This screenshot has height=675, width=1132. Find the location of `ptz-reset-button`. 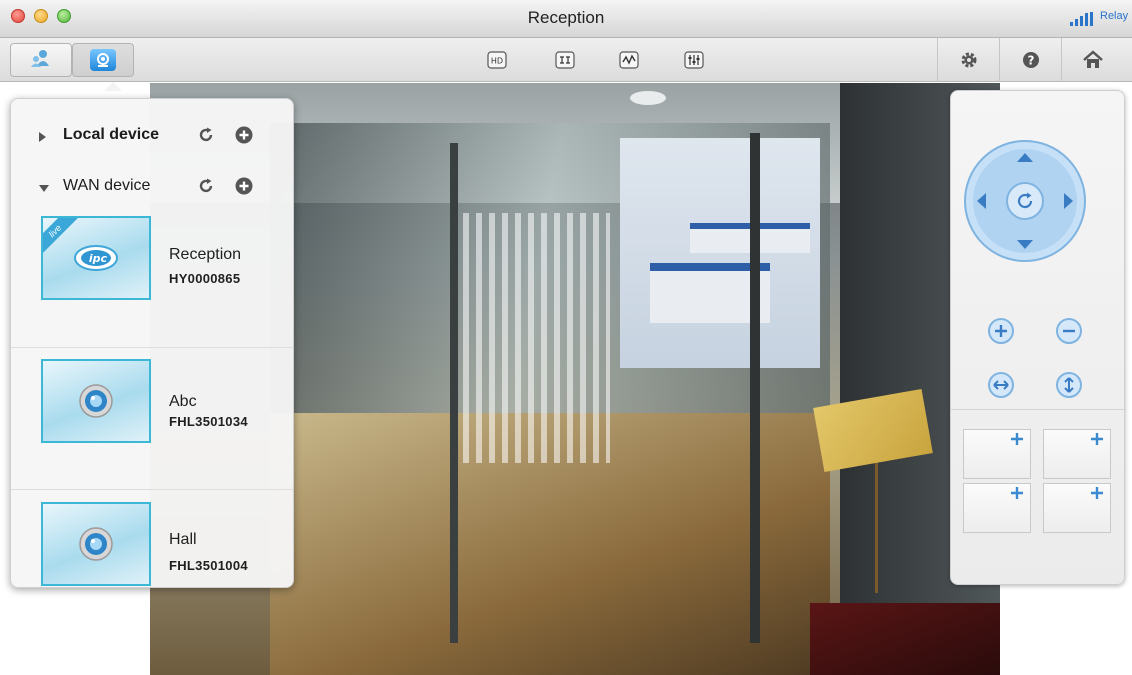

ptz-reset-button is located at coordinates (1025, 201).